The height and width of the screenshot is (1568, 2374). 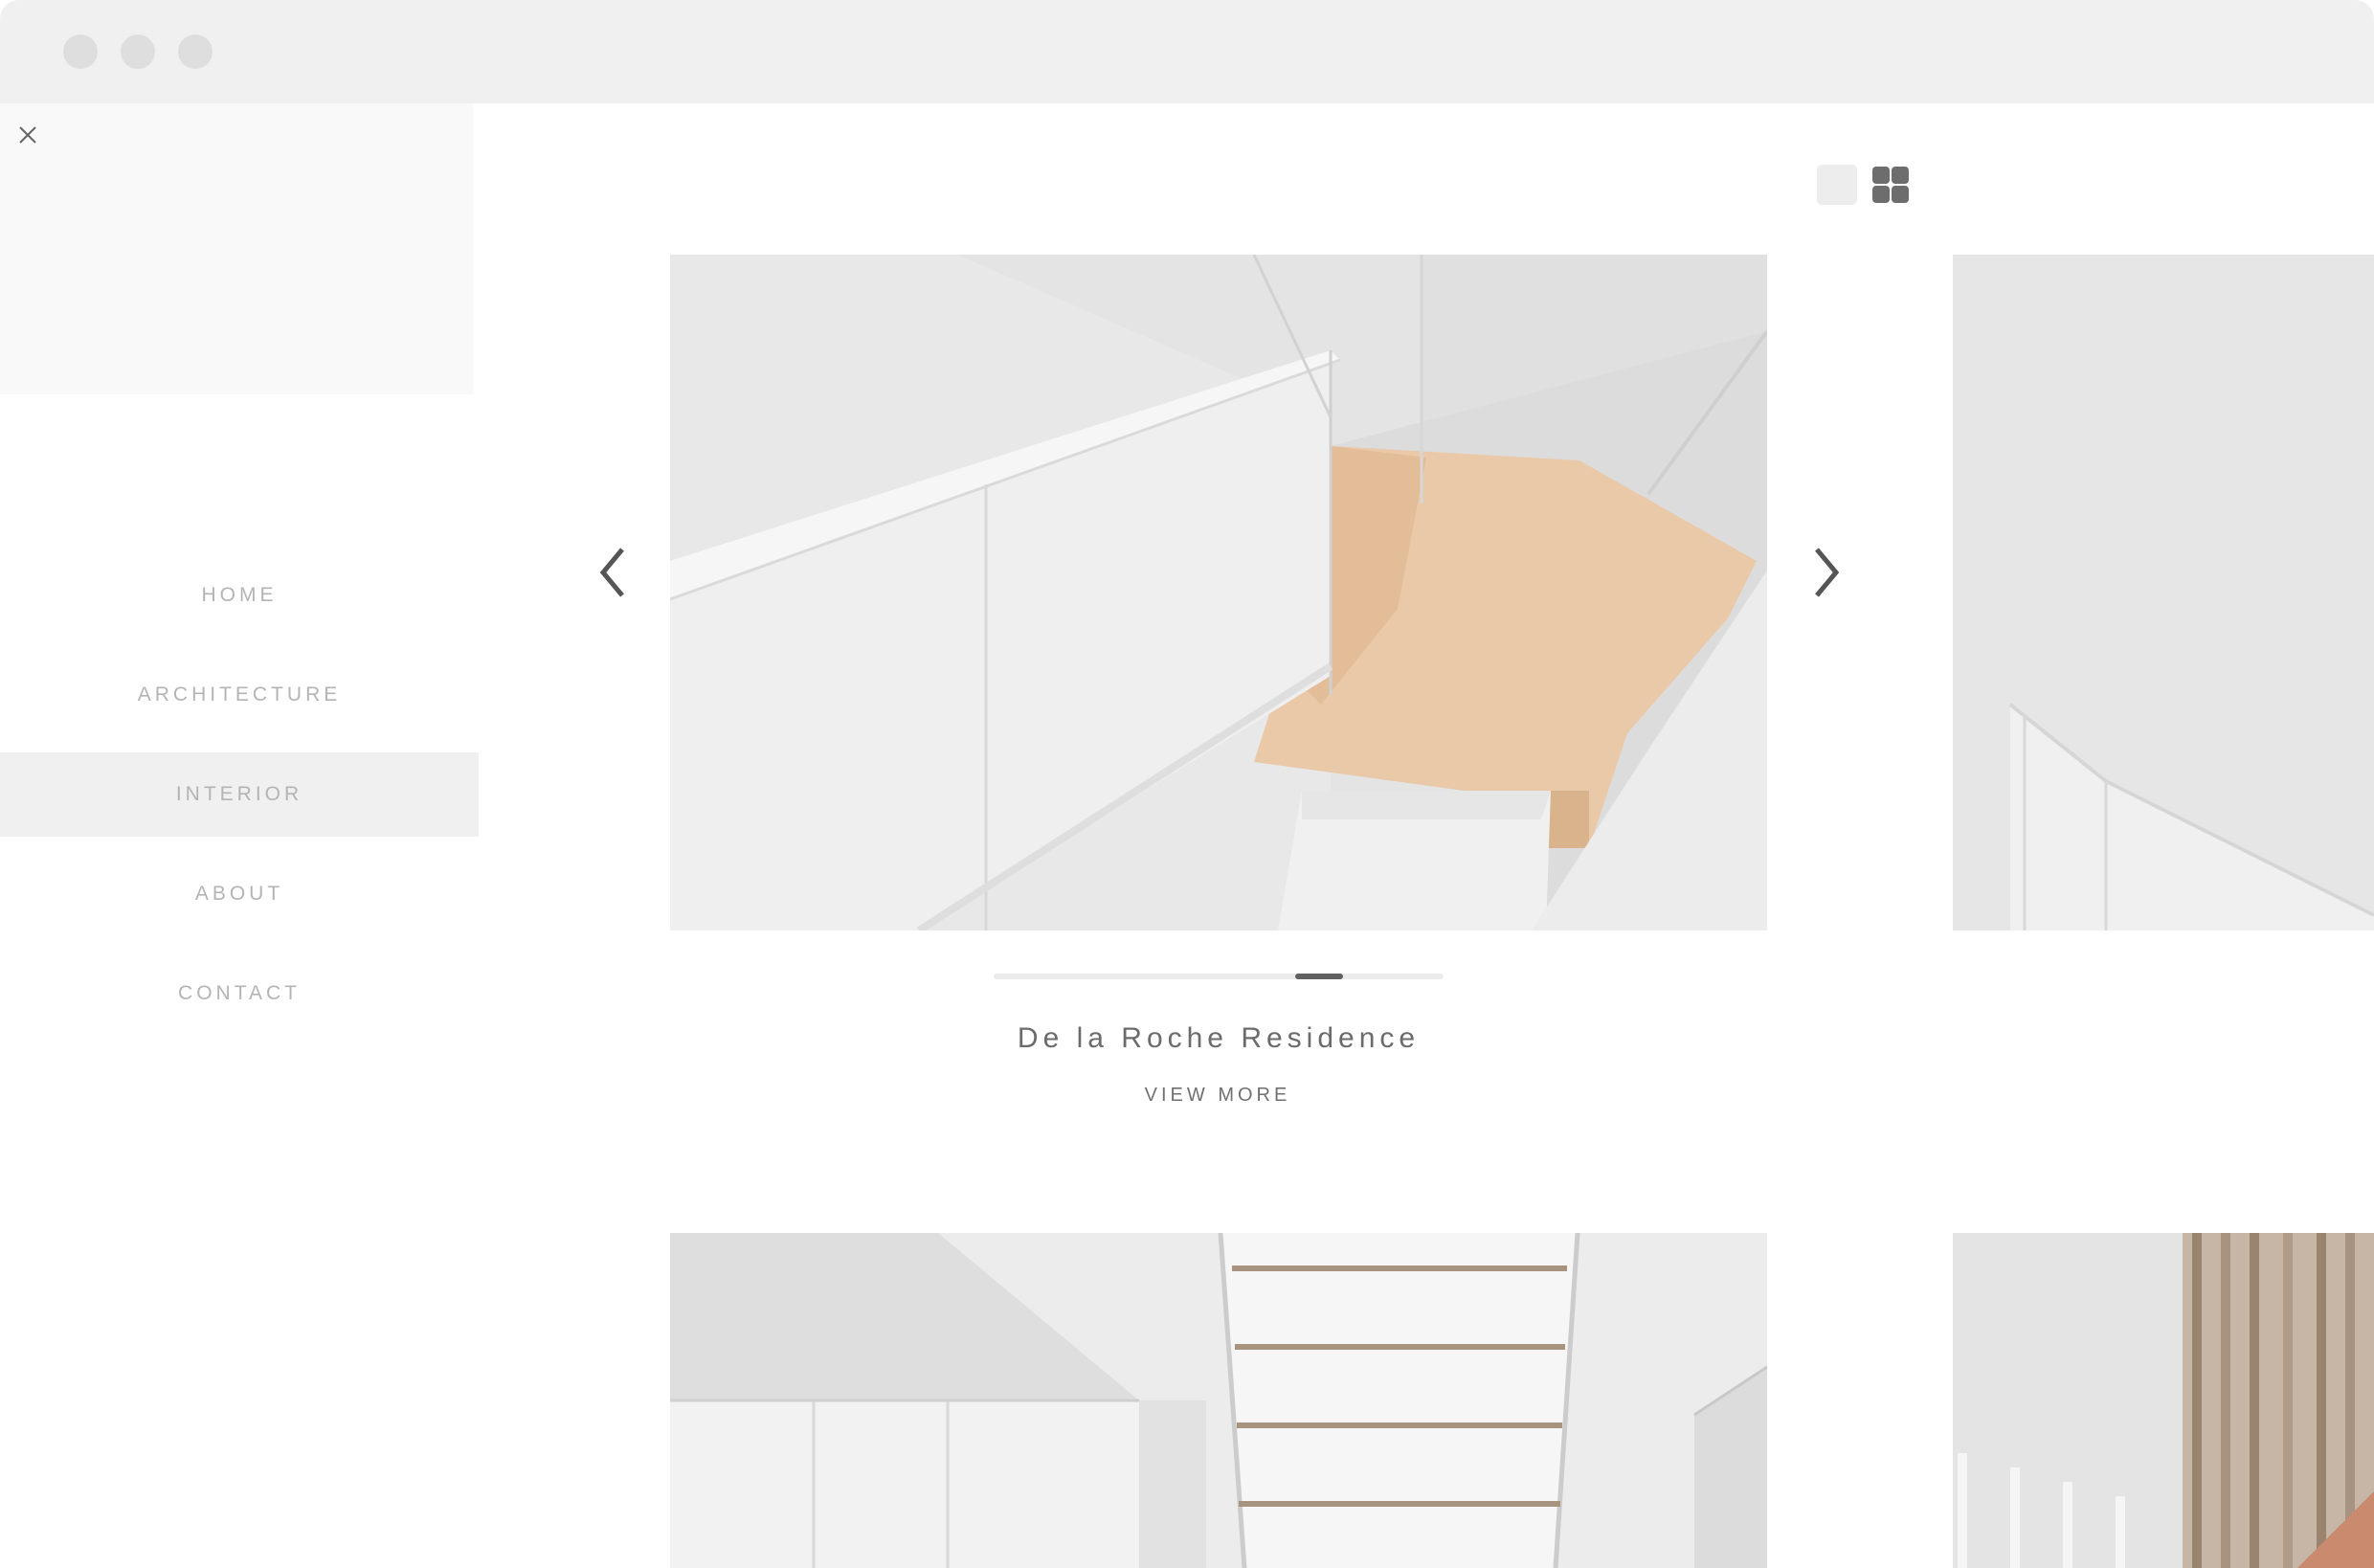 What do you see at coordinates (2163, 592) in the screenshot?
I see `project-image-peek` at bounding box center [2163, 592].